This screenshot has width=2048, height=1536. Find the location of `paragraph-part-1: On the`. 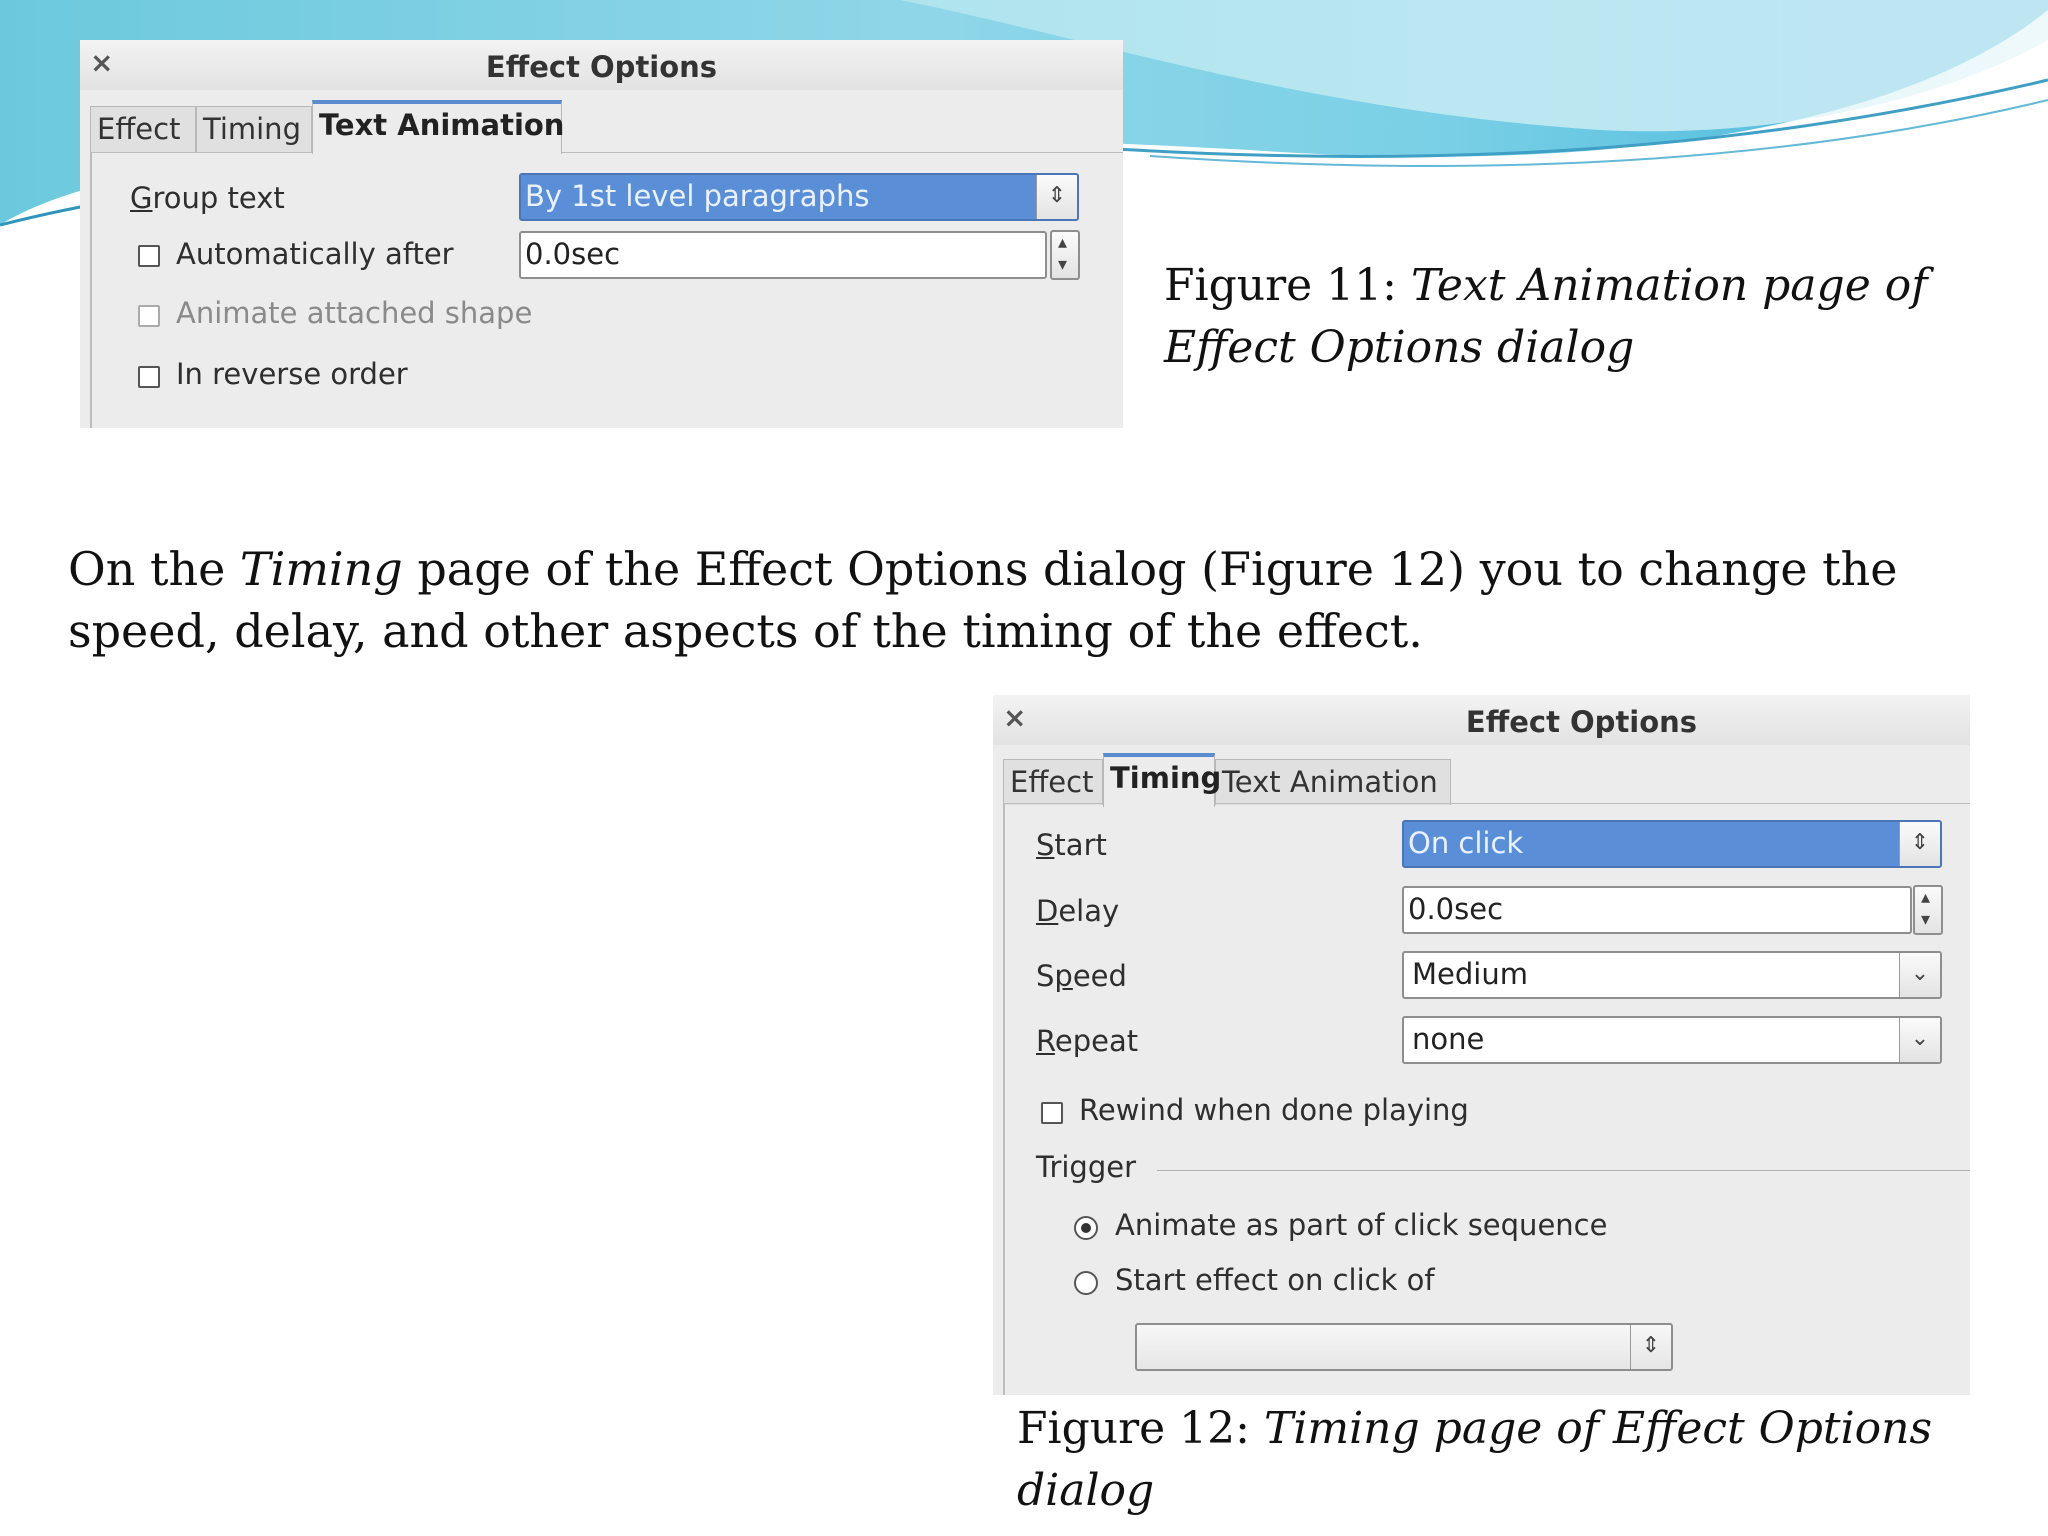

paragraph-part-1: On the is located at coordinates (154, 569).